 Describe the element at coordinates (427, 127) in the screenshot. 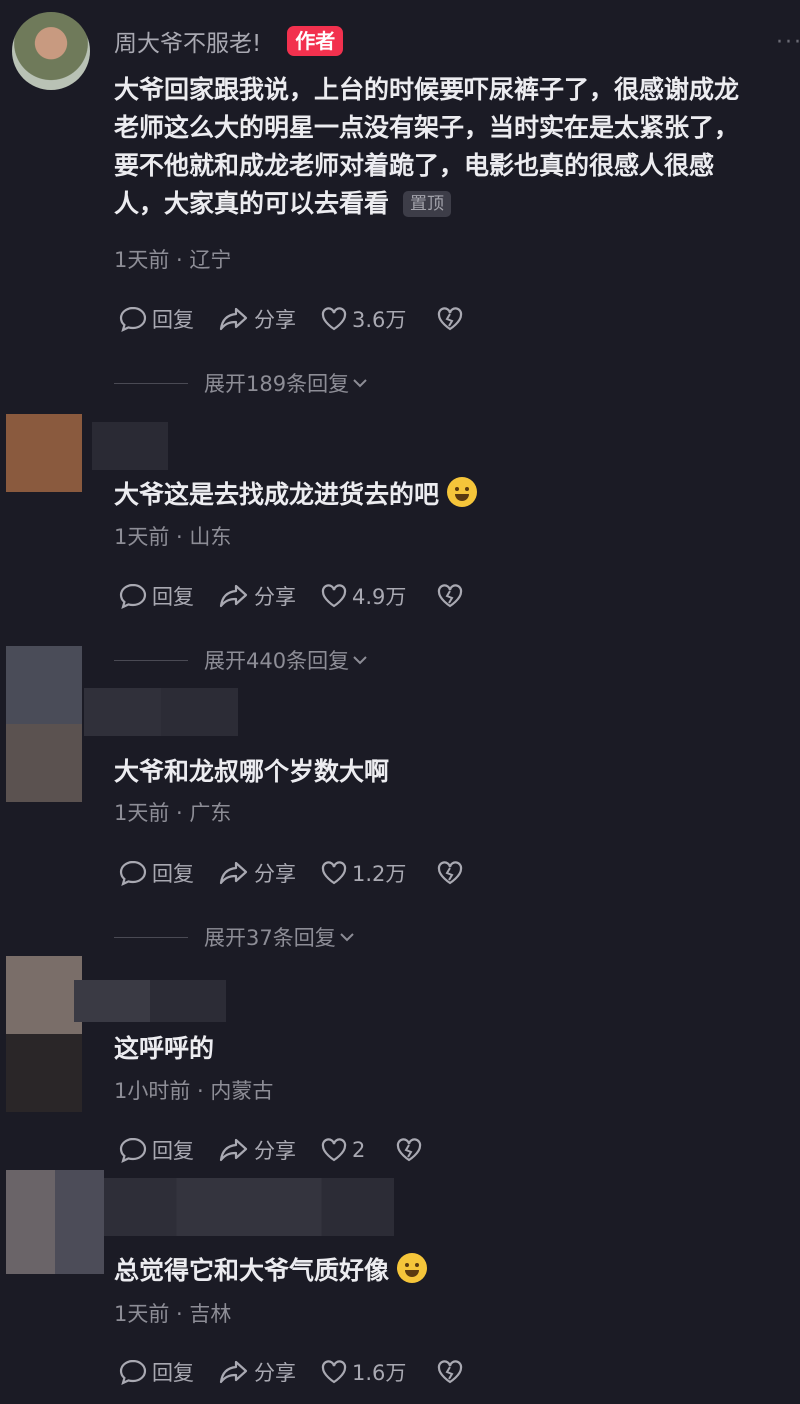

I see `comment-line: 老师这么大的明星一点没有架子，当时实在是太紧张了，` at that location.